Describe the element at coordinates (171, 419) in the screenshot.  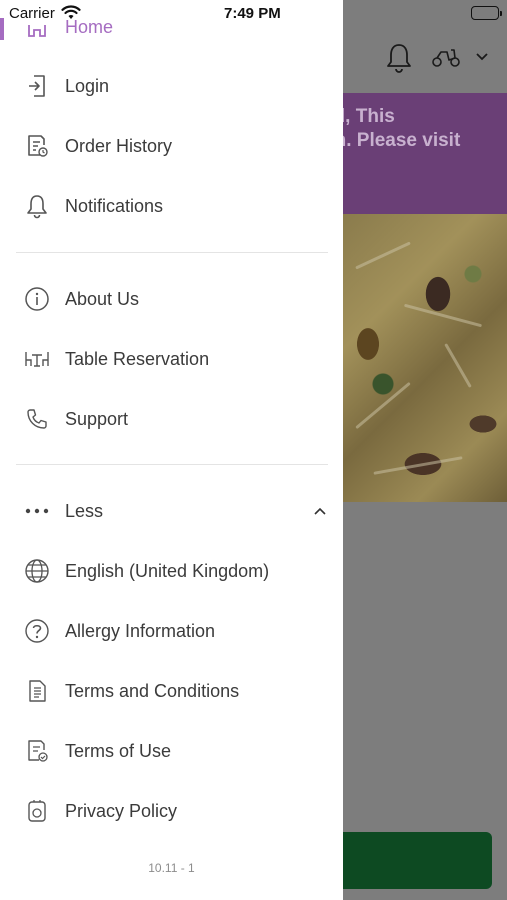
I see `menu-item-support: Support` at that location.